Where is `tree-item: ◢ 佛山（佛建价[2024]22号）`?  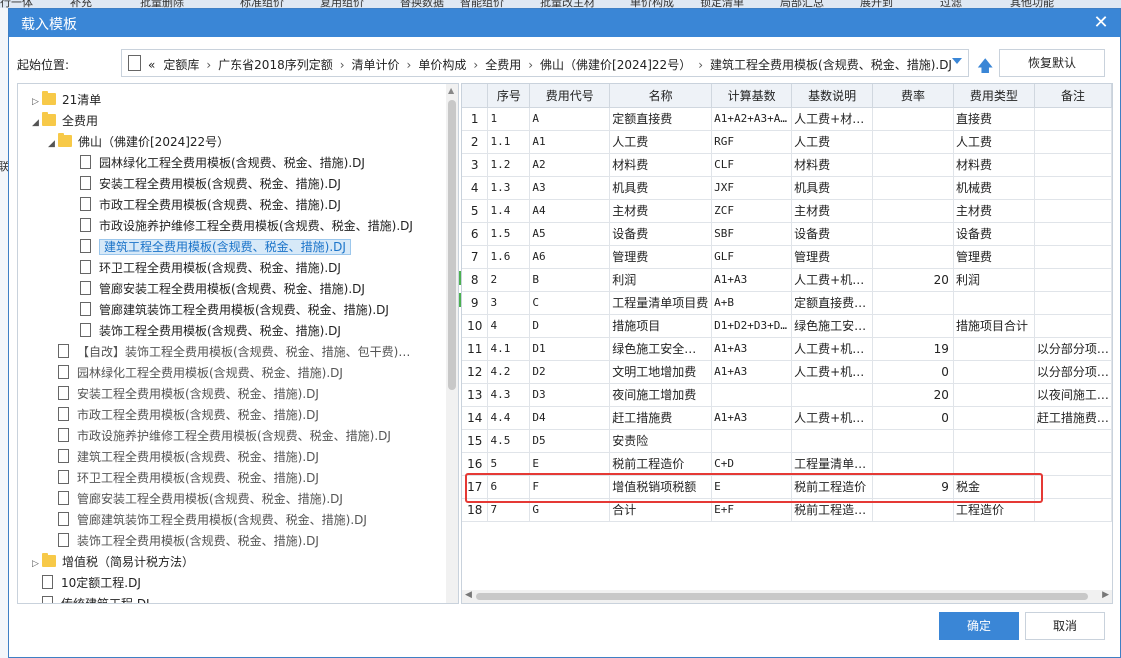 tree-item: ◢ 佛山（佛建价[2024]22号） is located at coordinates (138, 142).